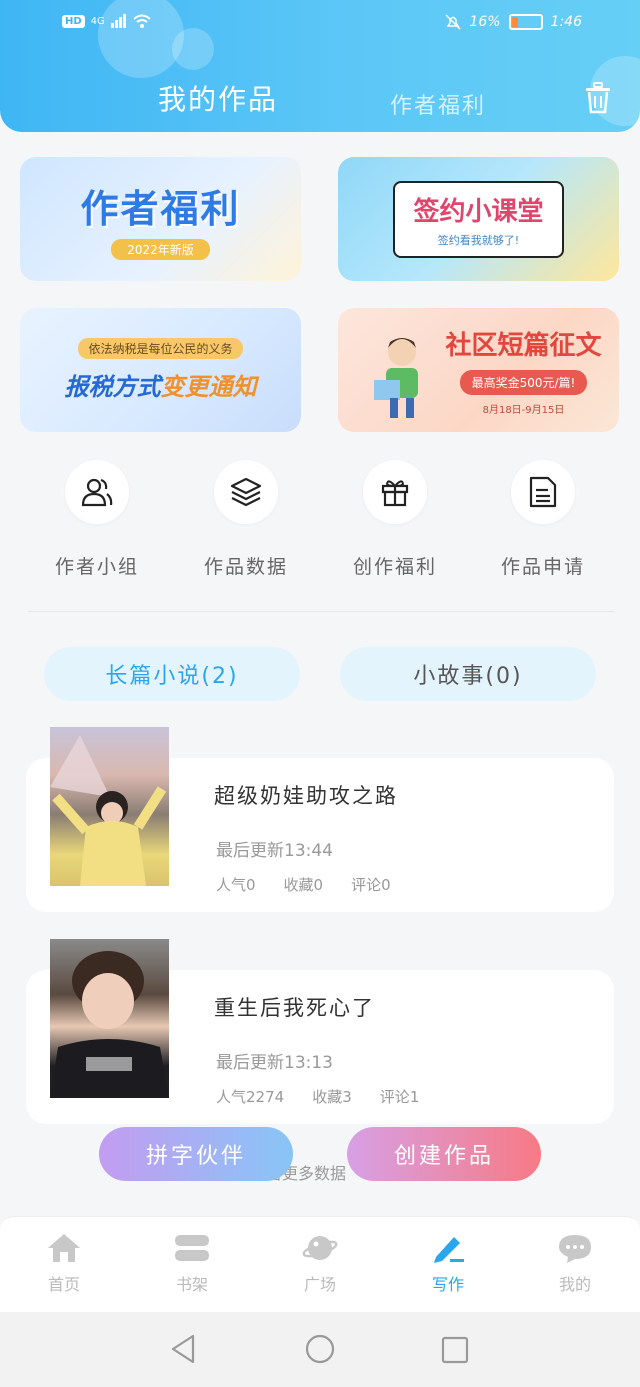 Image resolution: width=640 pixels, height=1387 pixels. What do you see at coordinates (523, 382) in the screenshot?
I see `banner-subtitle: 最高奖金500元/篇!` at bounding box center [523, 382].